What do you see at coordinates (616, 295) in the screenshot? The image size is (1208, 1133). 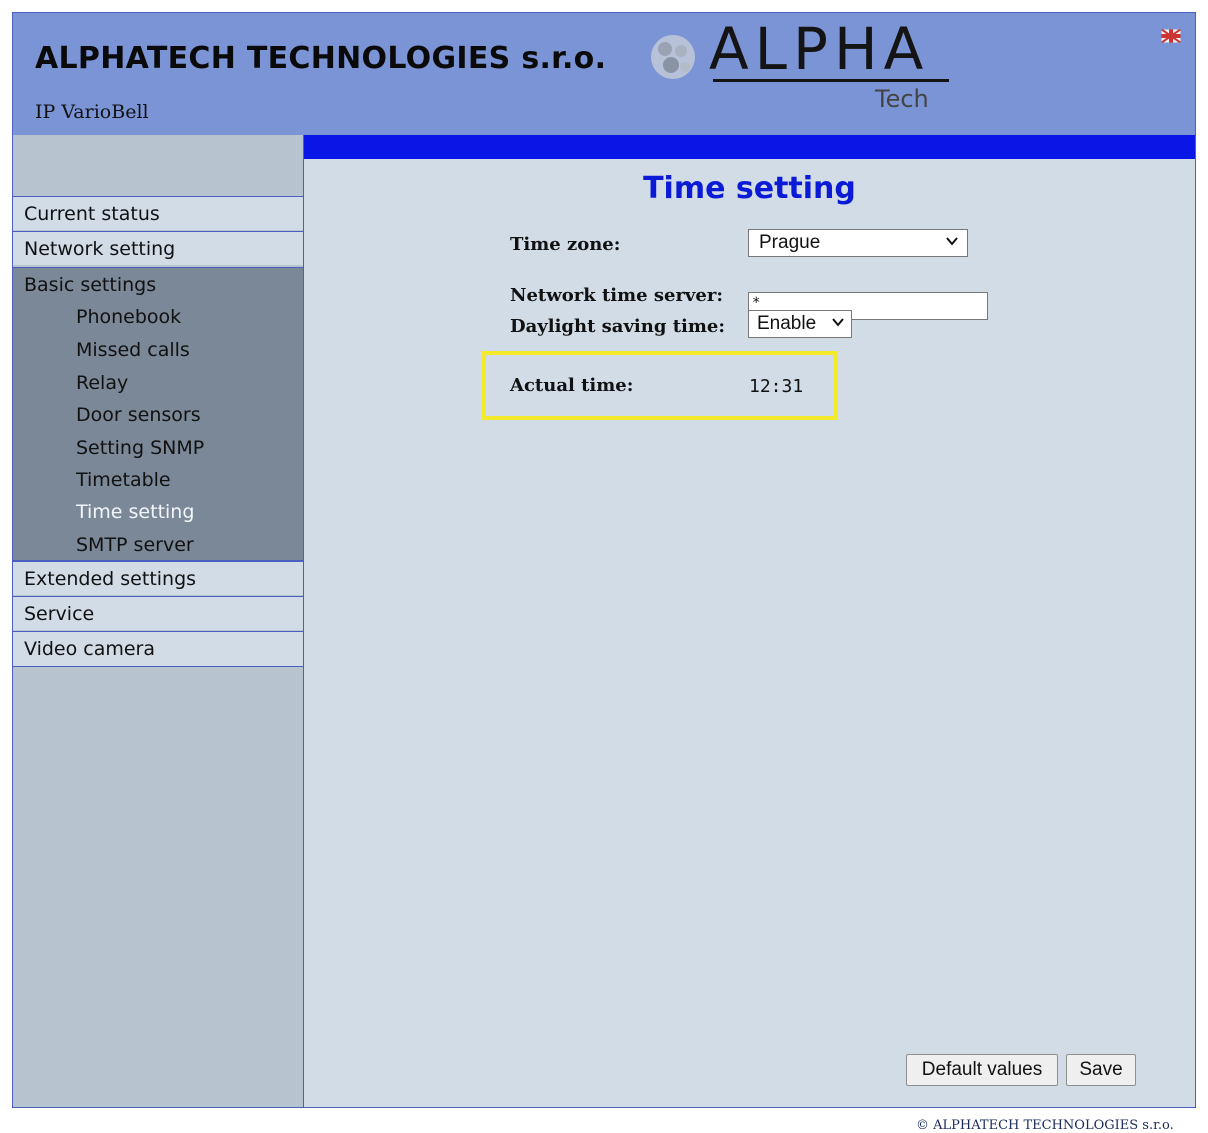 I see `network-time-server-label: Network time server:` at bounding box center [616, 295].